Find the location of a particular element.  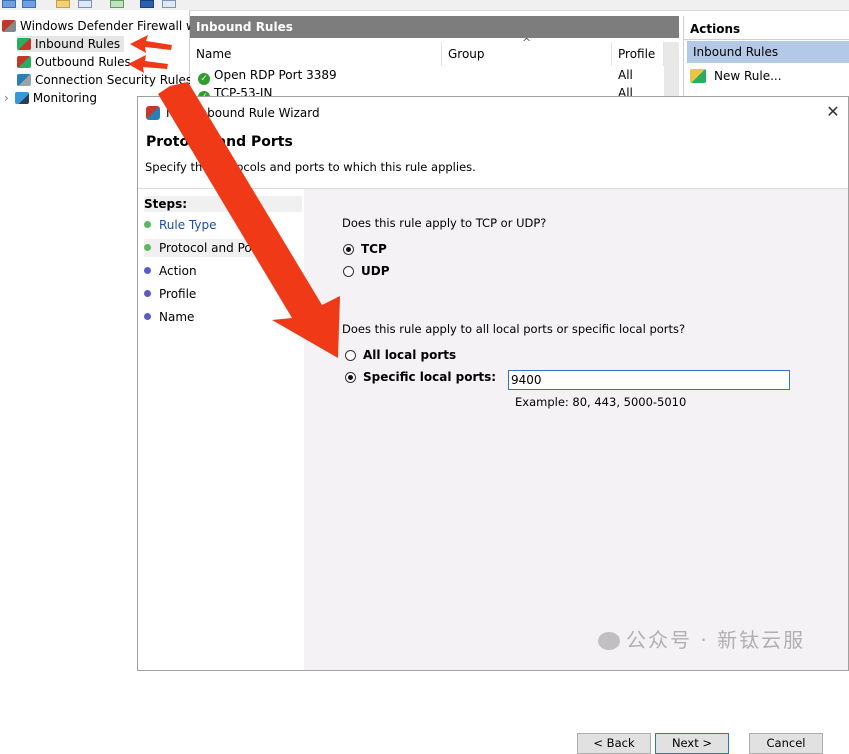

step-label: Name is located at coordinates (177, 317).